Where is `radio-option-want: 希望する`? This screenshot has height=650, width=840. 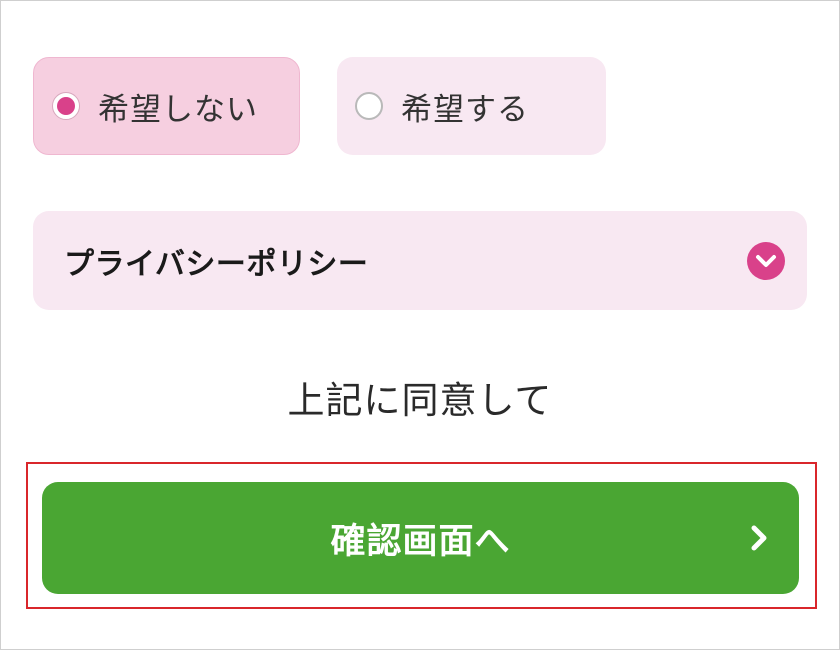
radio-option-want: 希望する is located at coordinates (471, 106).